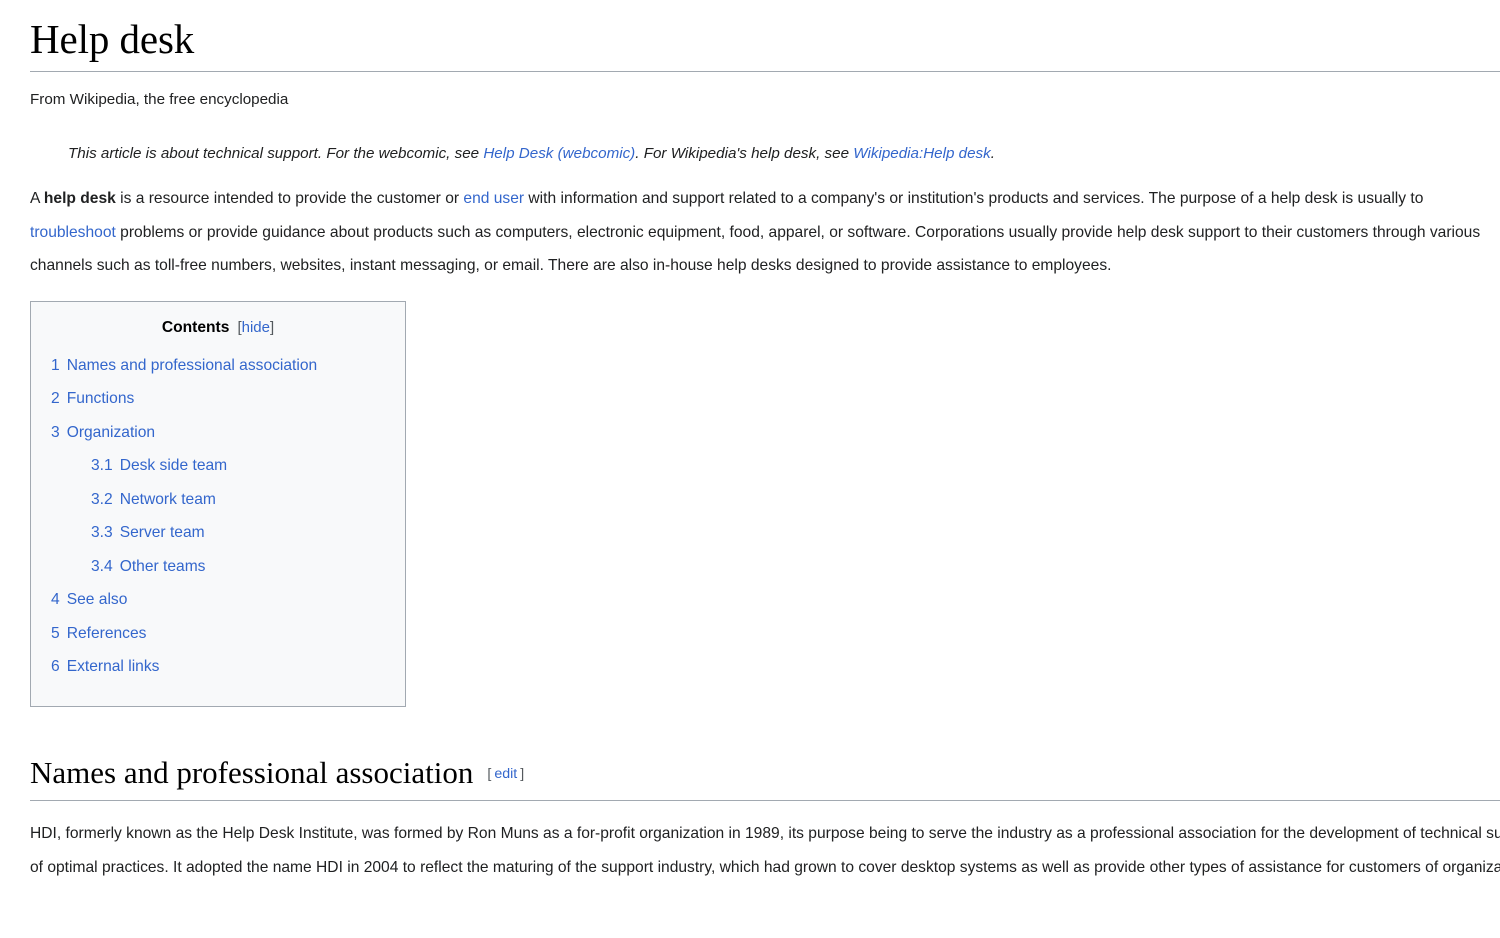 The image size is (1500, 938). I want to click on edit-link: edit, so click(505, 774).